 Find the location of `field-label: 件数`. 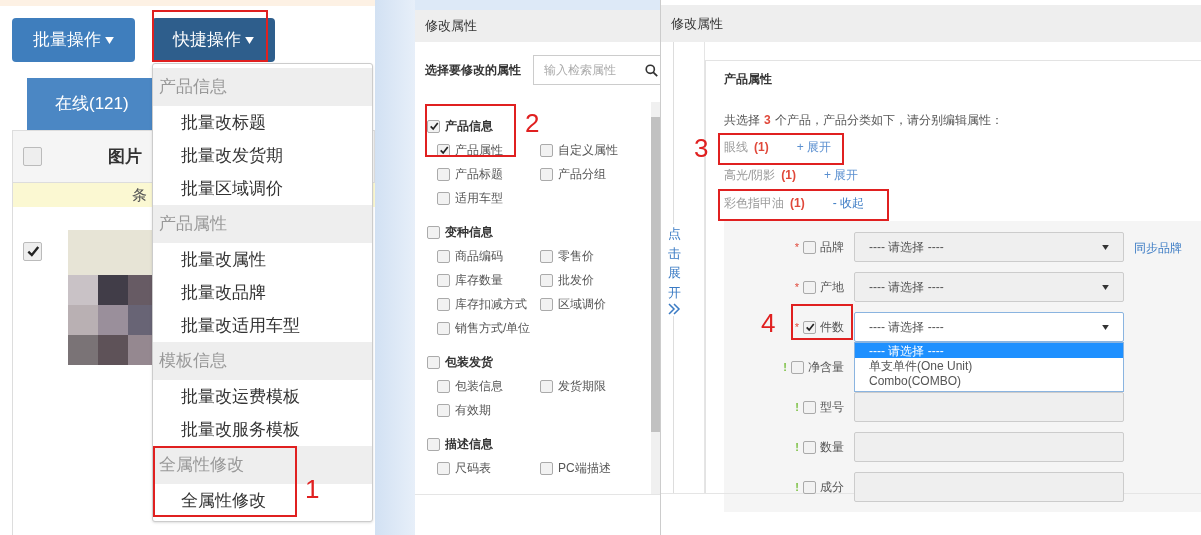

field-label: 件数 is located at coordinates (832, 327).